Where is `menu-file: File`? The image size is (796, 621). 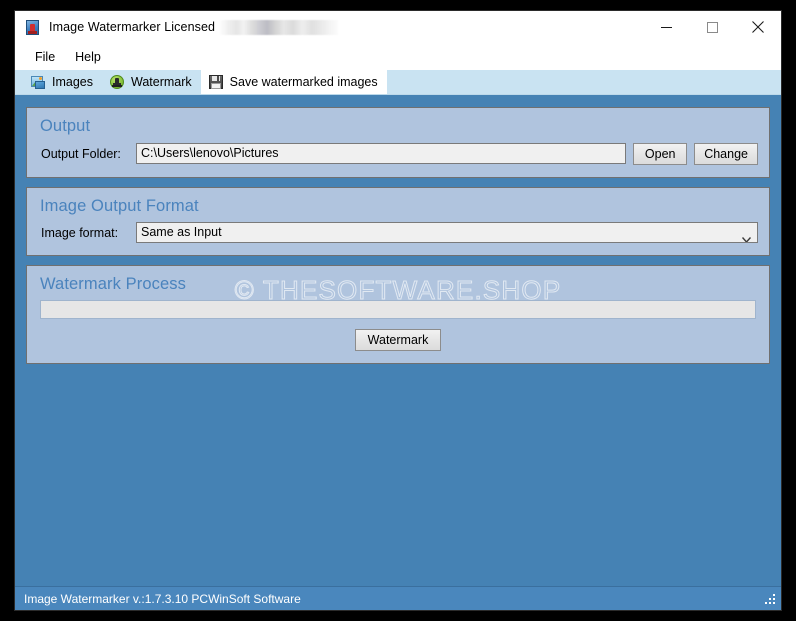 menu-file: File is located at coordinates (45, 57).